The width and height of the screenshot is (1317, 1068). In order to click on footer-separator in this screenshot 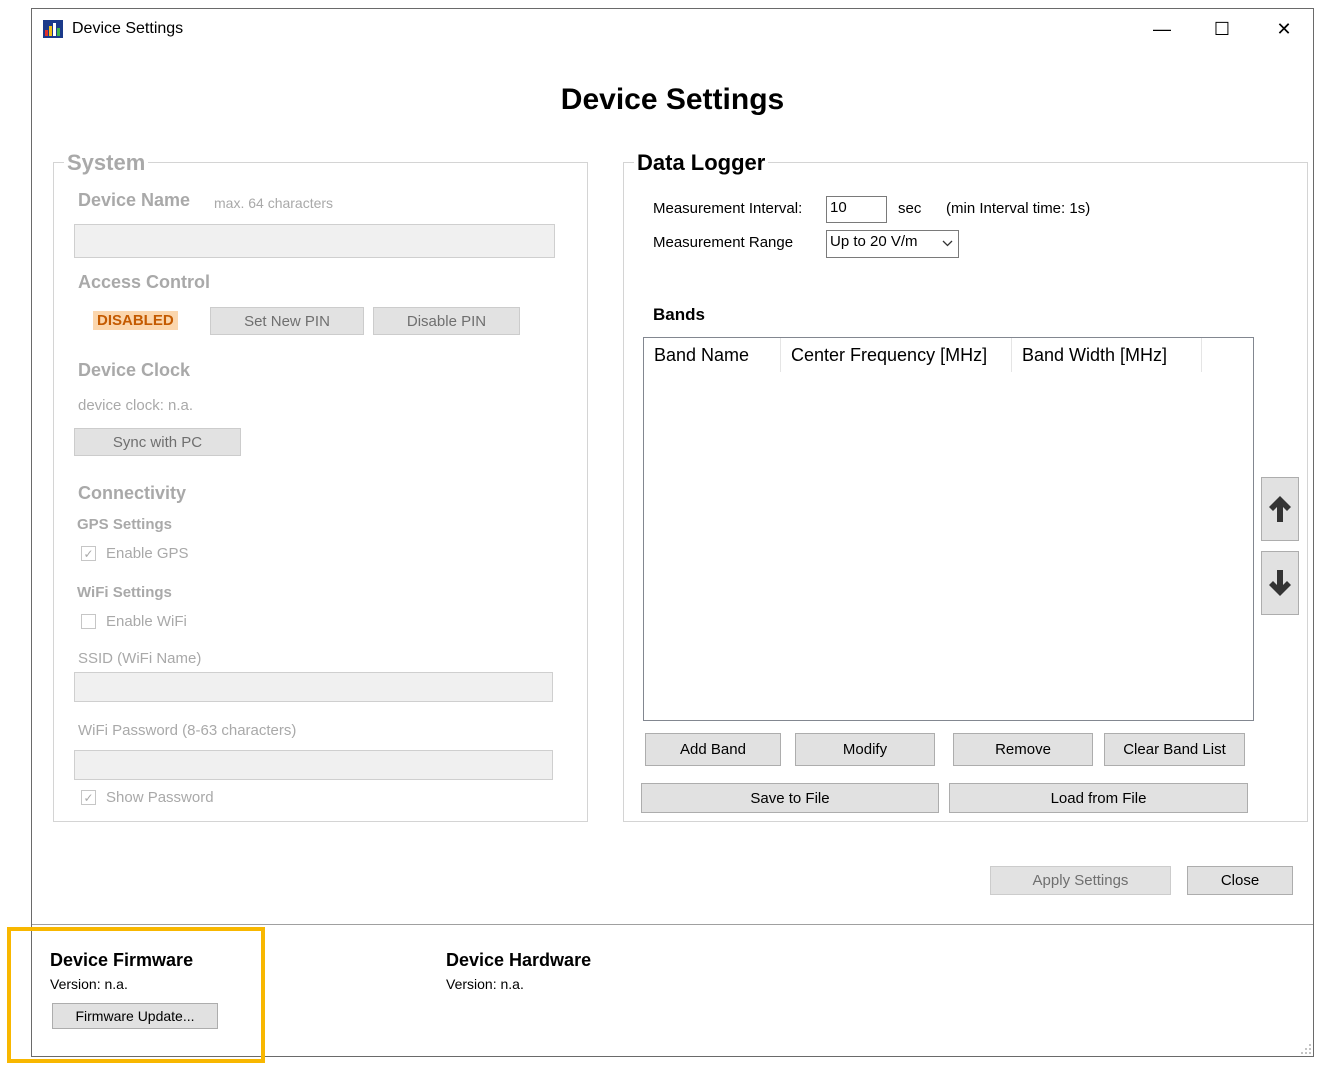, I will do `click(672, 924)`.